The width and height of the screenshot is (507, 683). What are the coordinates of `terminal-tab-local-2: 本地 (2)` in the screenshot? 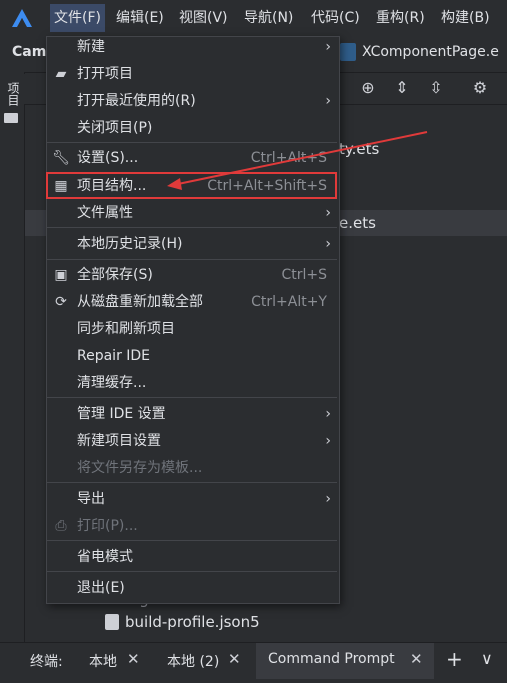 It's located at (193, 661).